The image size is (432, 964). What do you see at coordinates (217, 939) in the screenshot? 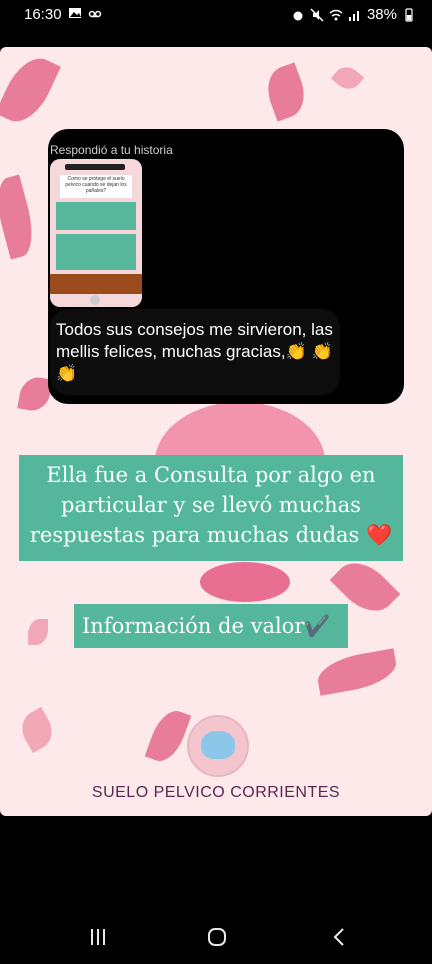
I see `home-icon` at bounding box center [217, 939].